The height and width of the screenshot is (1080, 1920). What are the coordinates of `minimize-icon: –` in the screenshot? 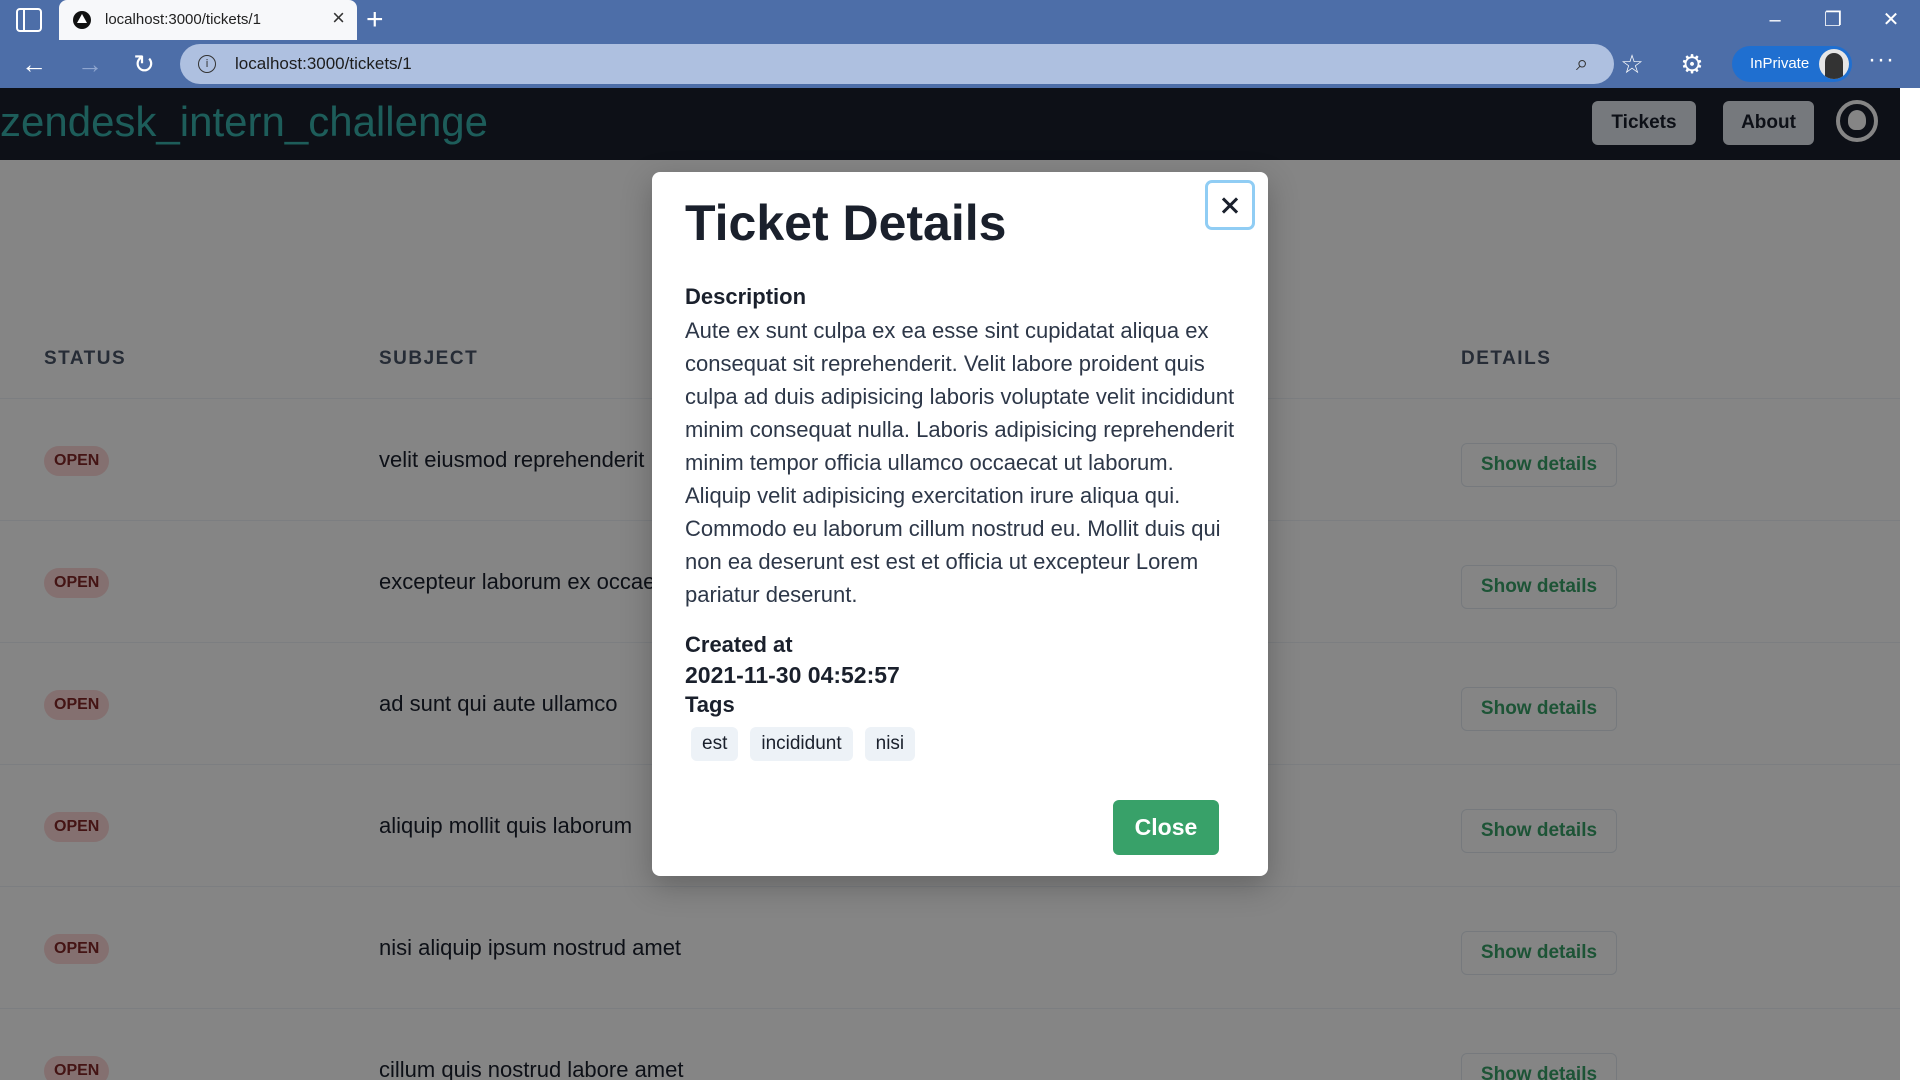 It's located at (1775, 20).